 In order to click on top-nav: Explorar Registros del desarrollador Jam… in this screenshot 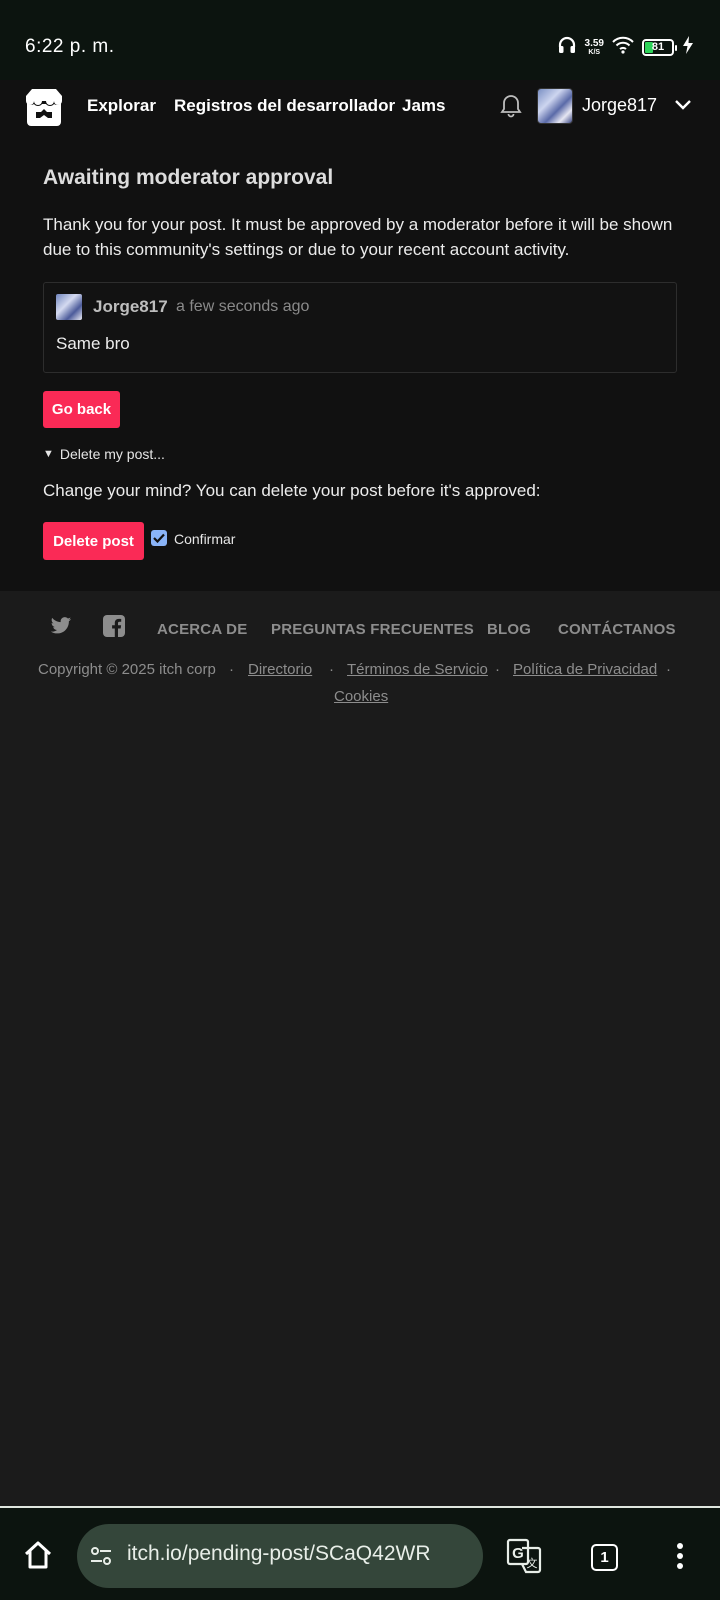, I will do `click(360, 108)`.